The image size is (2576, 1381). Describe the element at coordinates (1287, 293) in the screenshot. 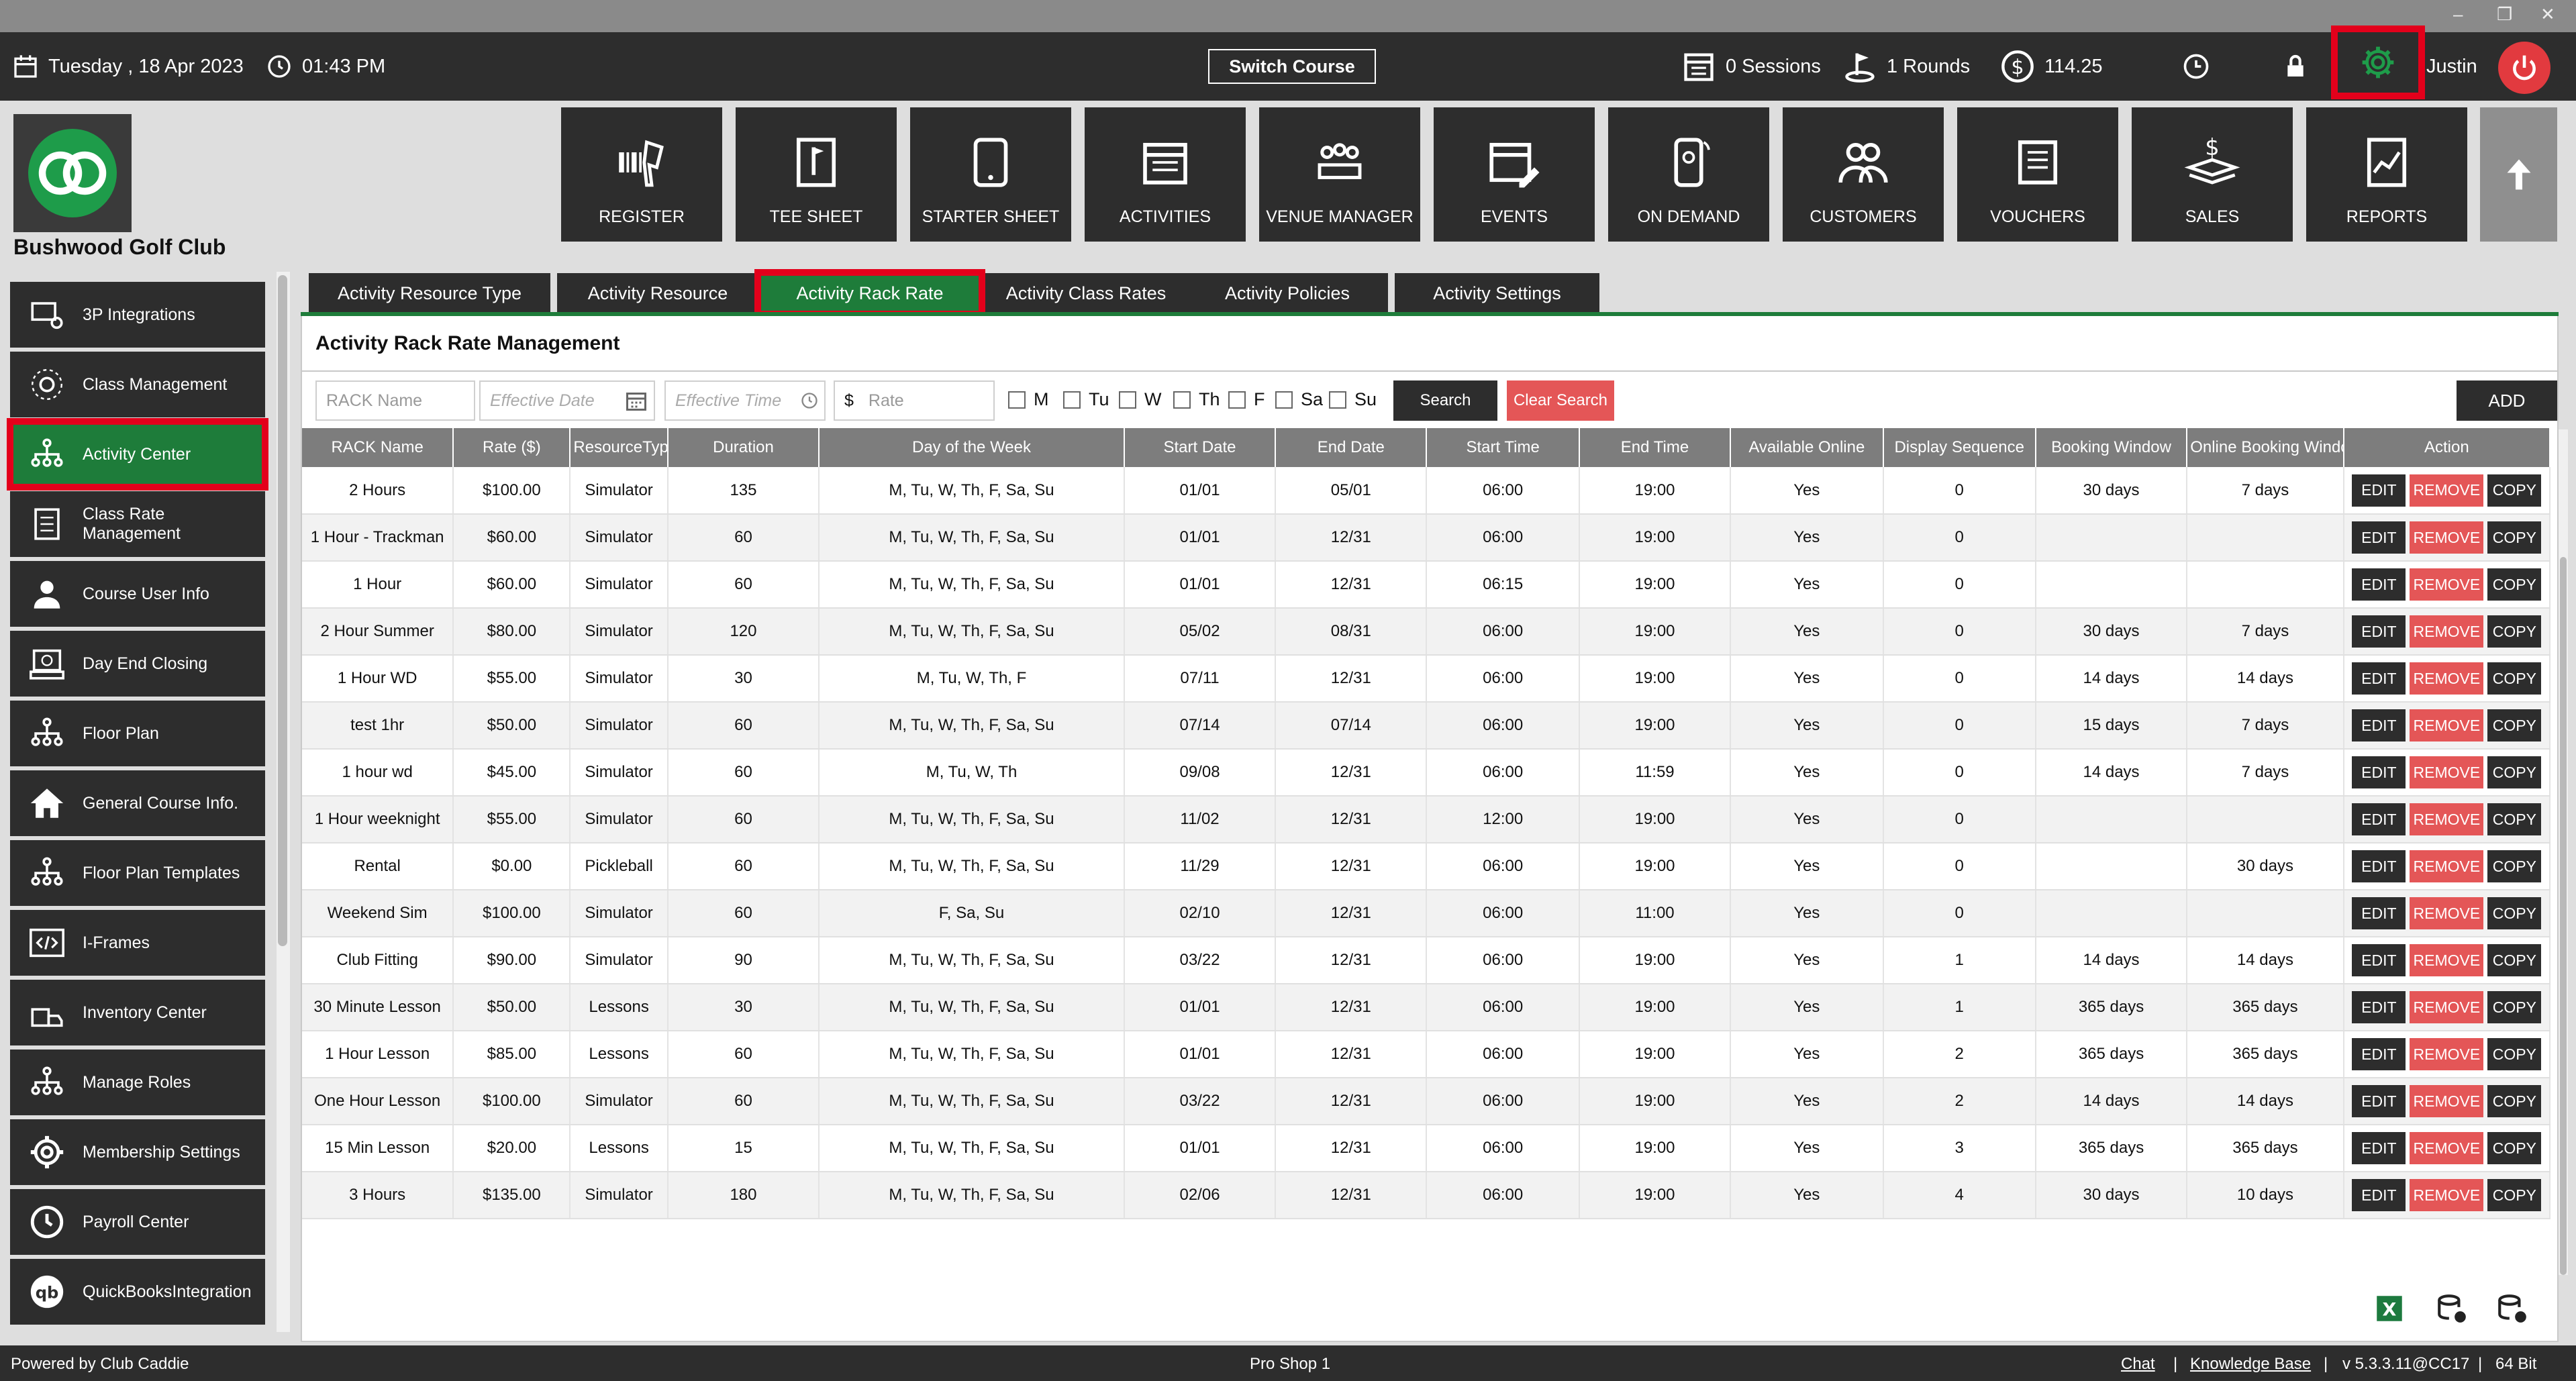

I see `tab-activity-policies: Activity Policies` at that location.